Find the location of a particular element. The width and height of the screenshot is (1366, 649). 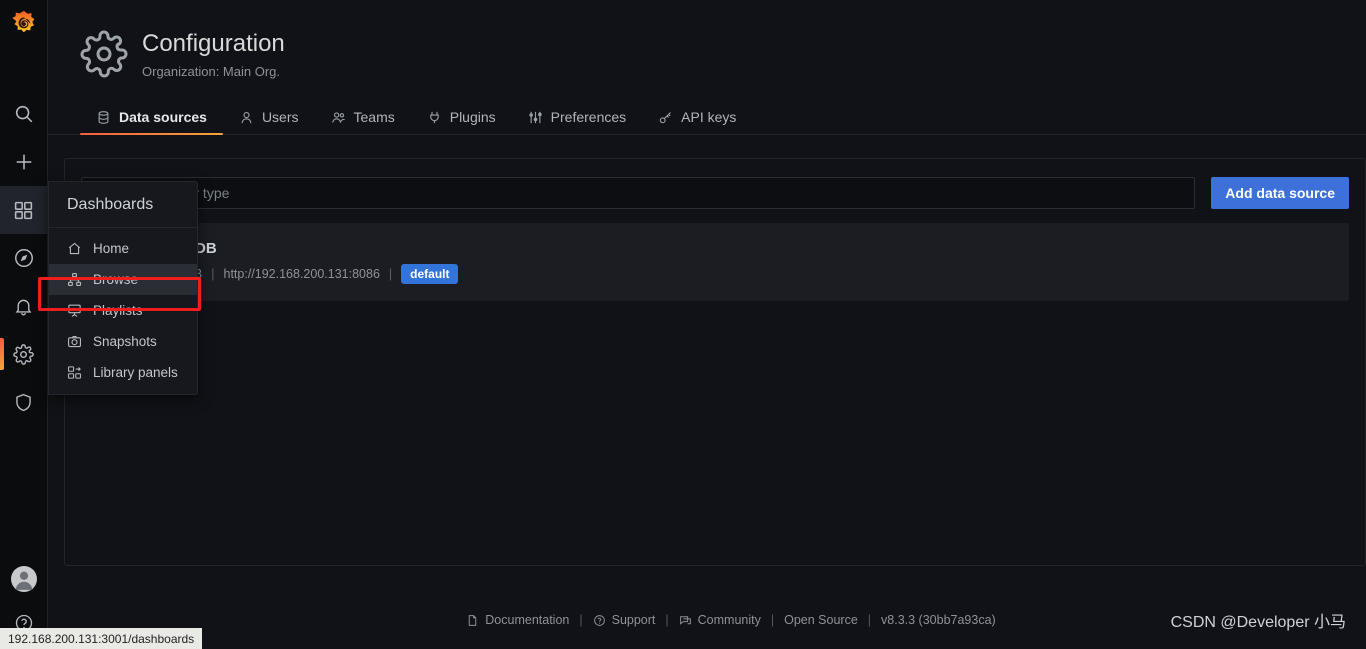

tab-data-sources: Data sources is located at coordinates (151, 122).